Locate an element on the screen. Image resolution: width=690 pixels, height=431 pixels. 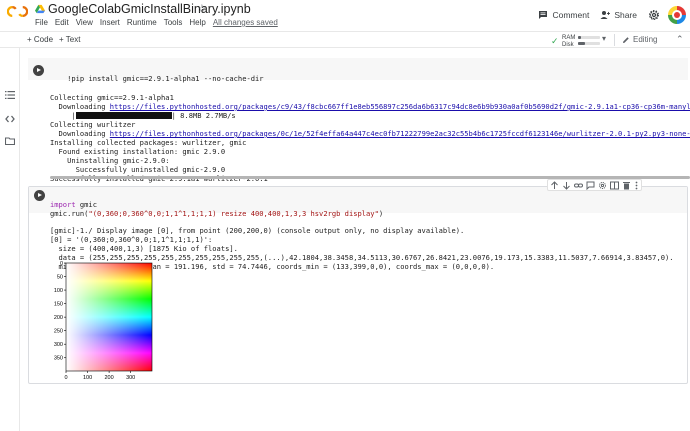
ram-label: RAM is located at coordinates (569, 38).